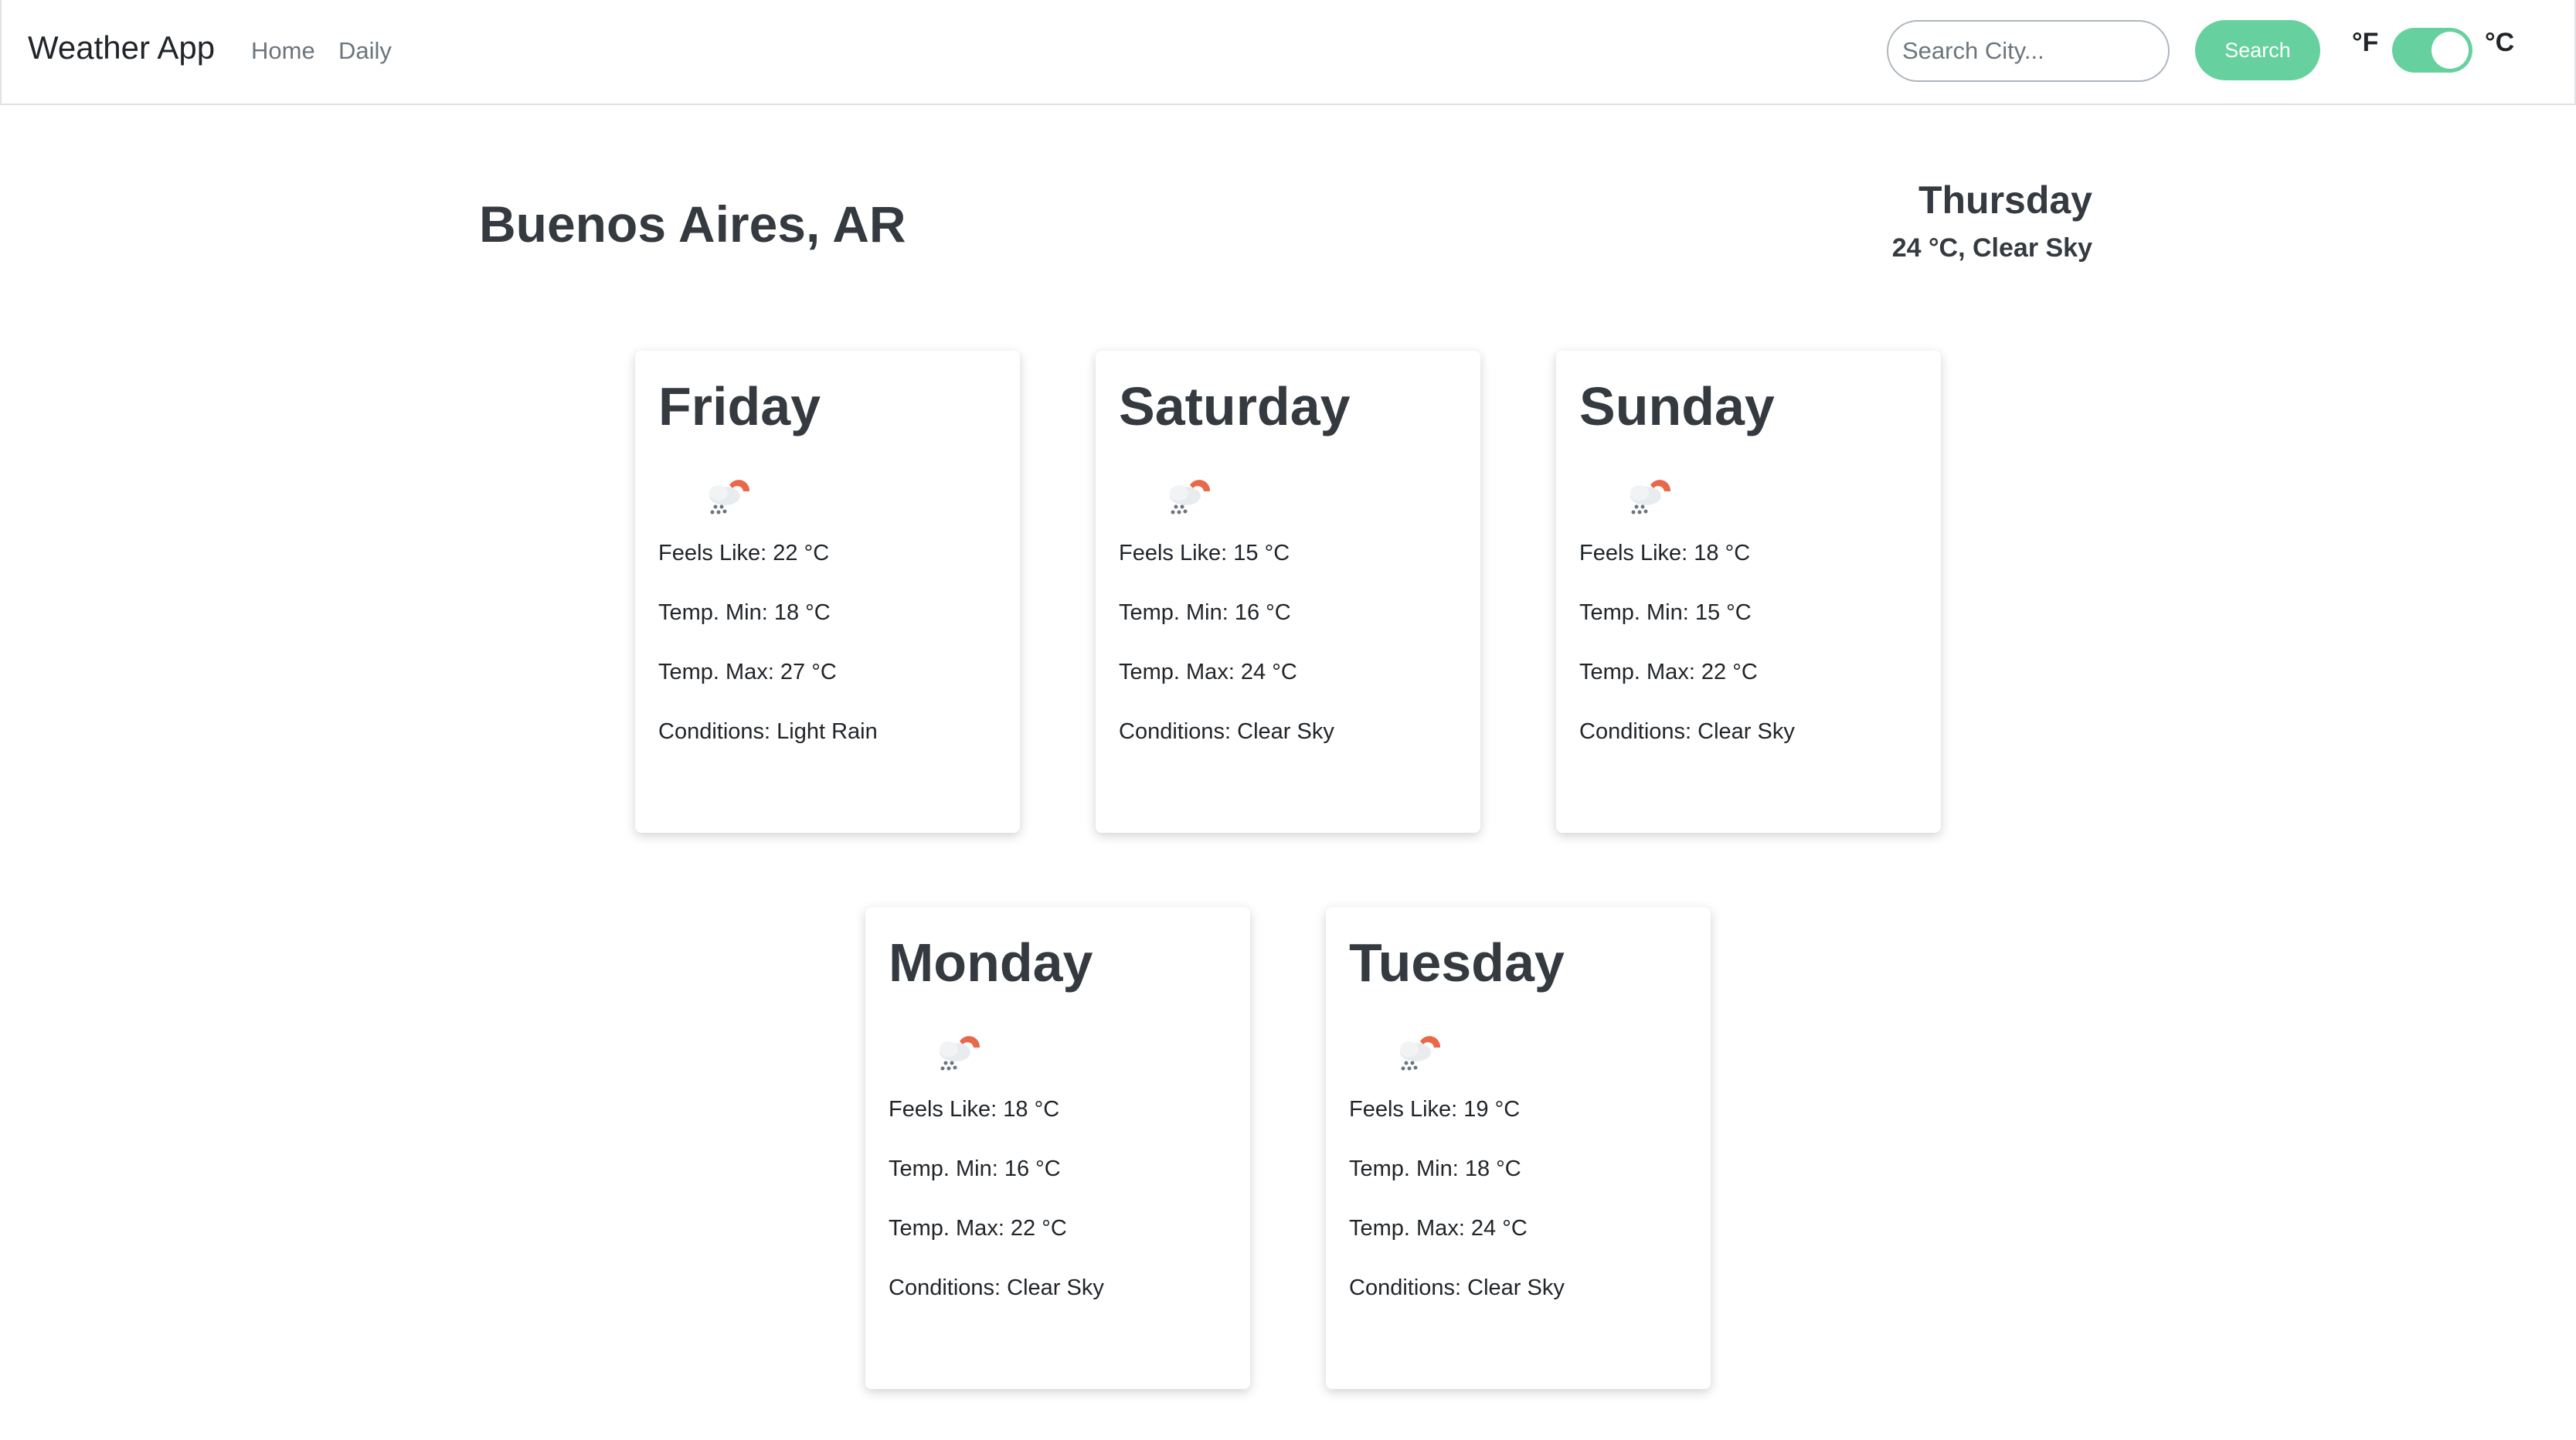  What do you see at coordinates (1991, 248) in the screenshot?
I see `current-summary: 24 °C, Clear Sky` at bounding box center [1991, 248].